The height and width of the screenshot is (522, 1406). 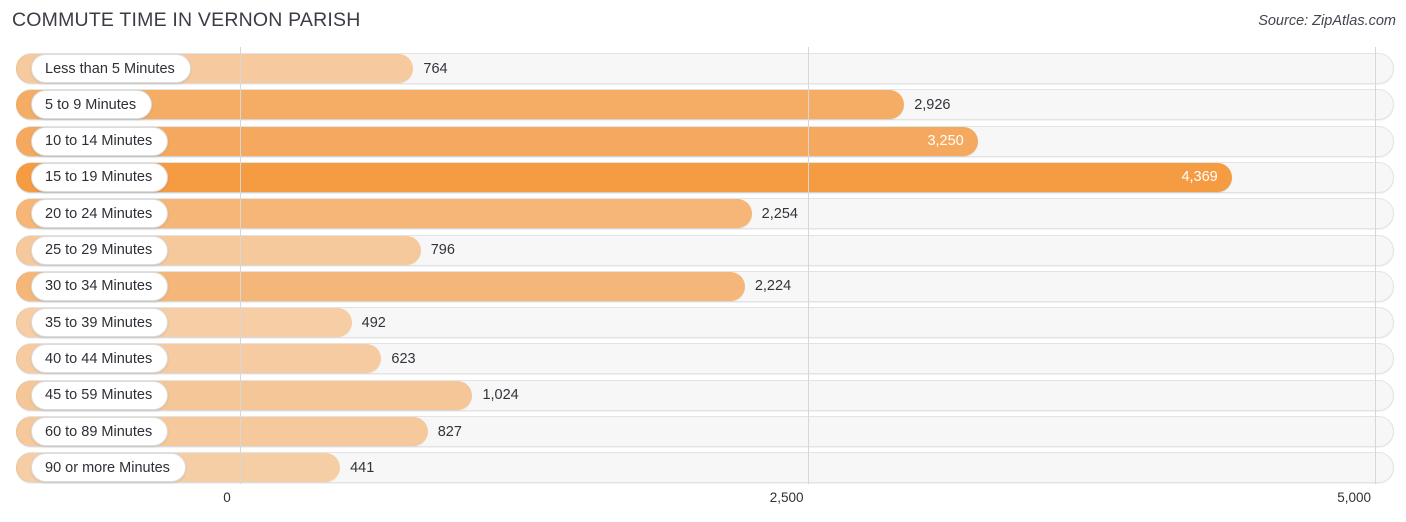 What do you see at coordinates (703, 432) in the screenshot?
I see `bar-row: 60 to 89 Minutes 827` at bounding box center [703, 432].